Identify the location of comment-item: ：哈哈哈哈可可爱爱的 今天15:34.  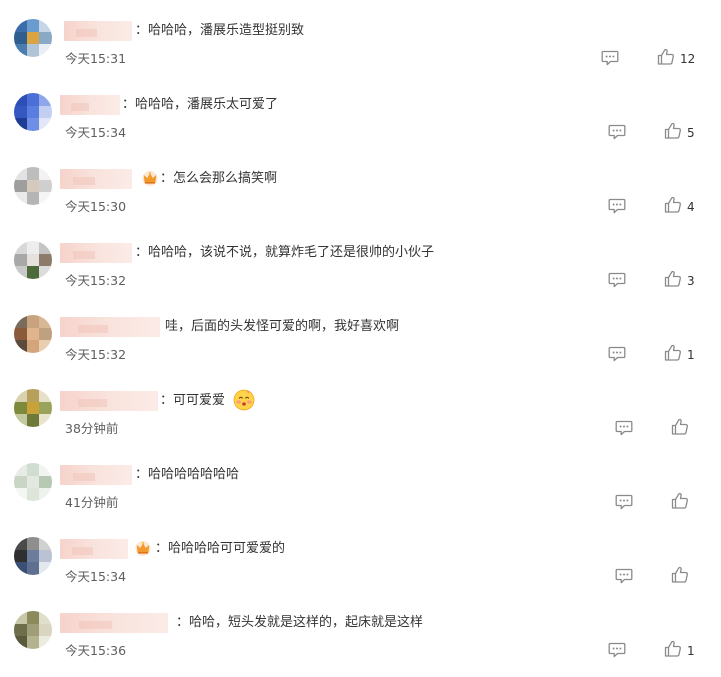
(360, 566).